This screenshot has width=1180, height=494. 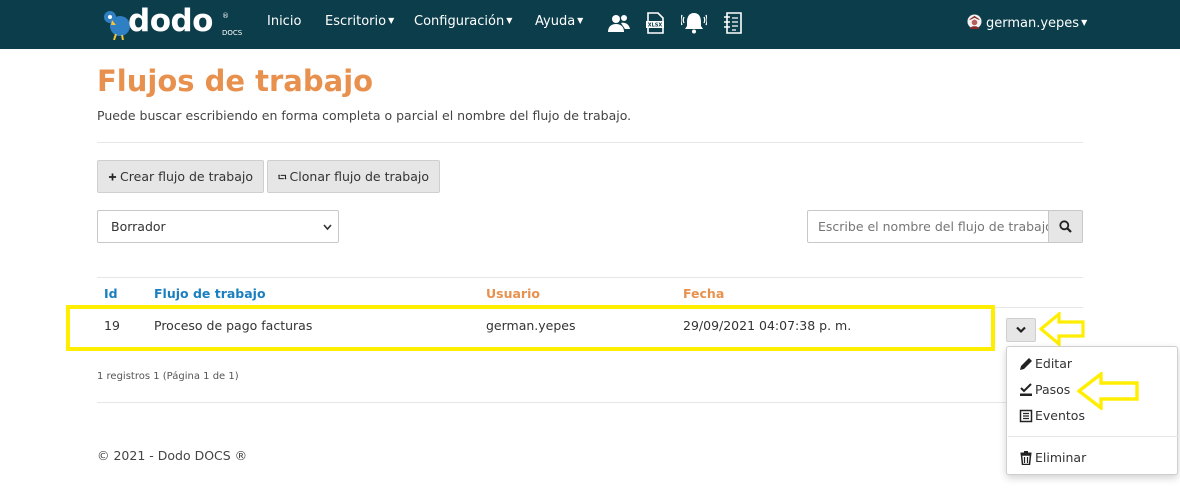 What do you see at coordinates (282, 176) in the screenshot?
I see `retweet-icon` at bounding box center [282, 176].